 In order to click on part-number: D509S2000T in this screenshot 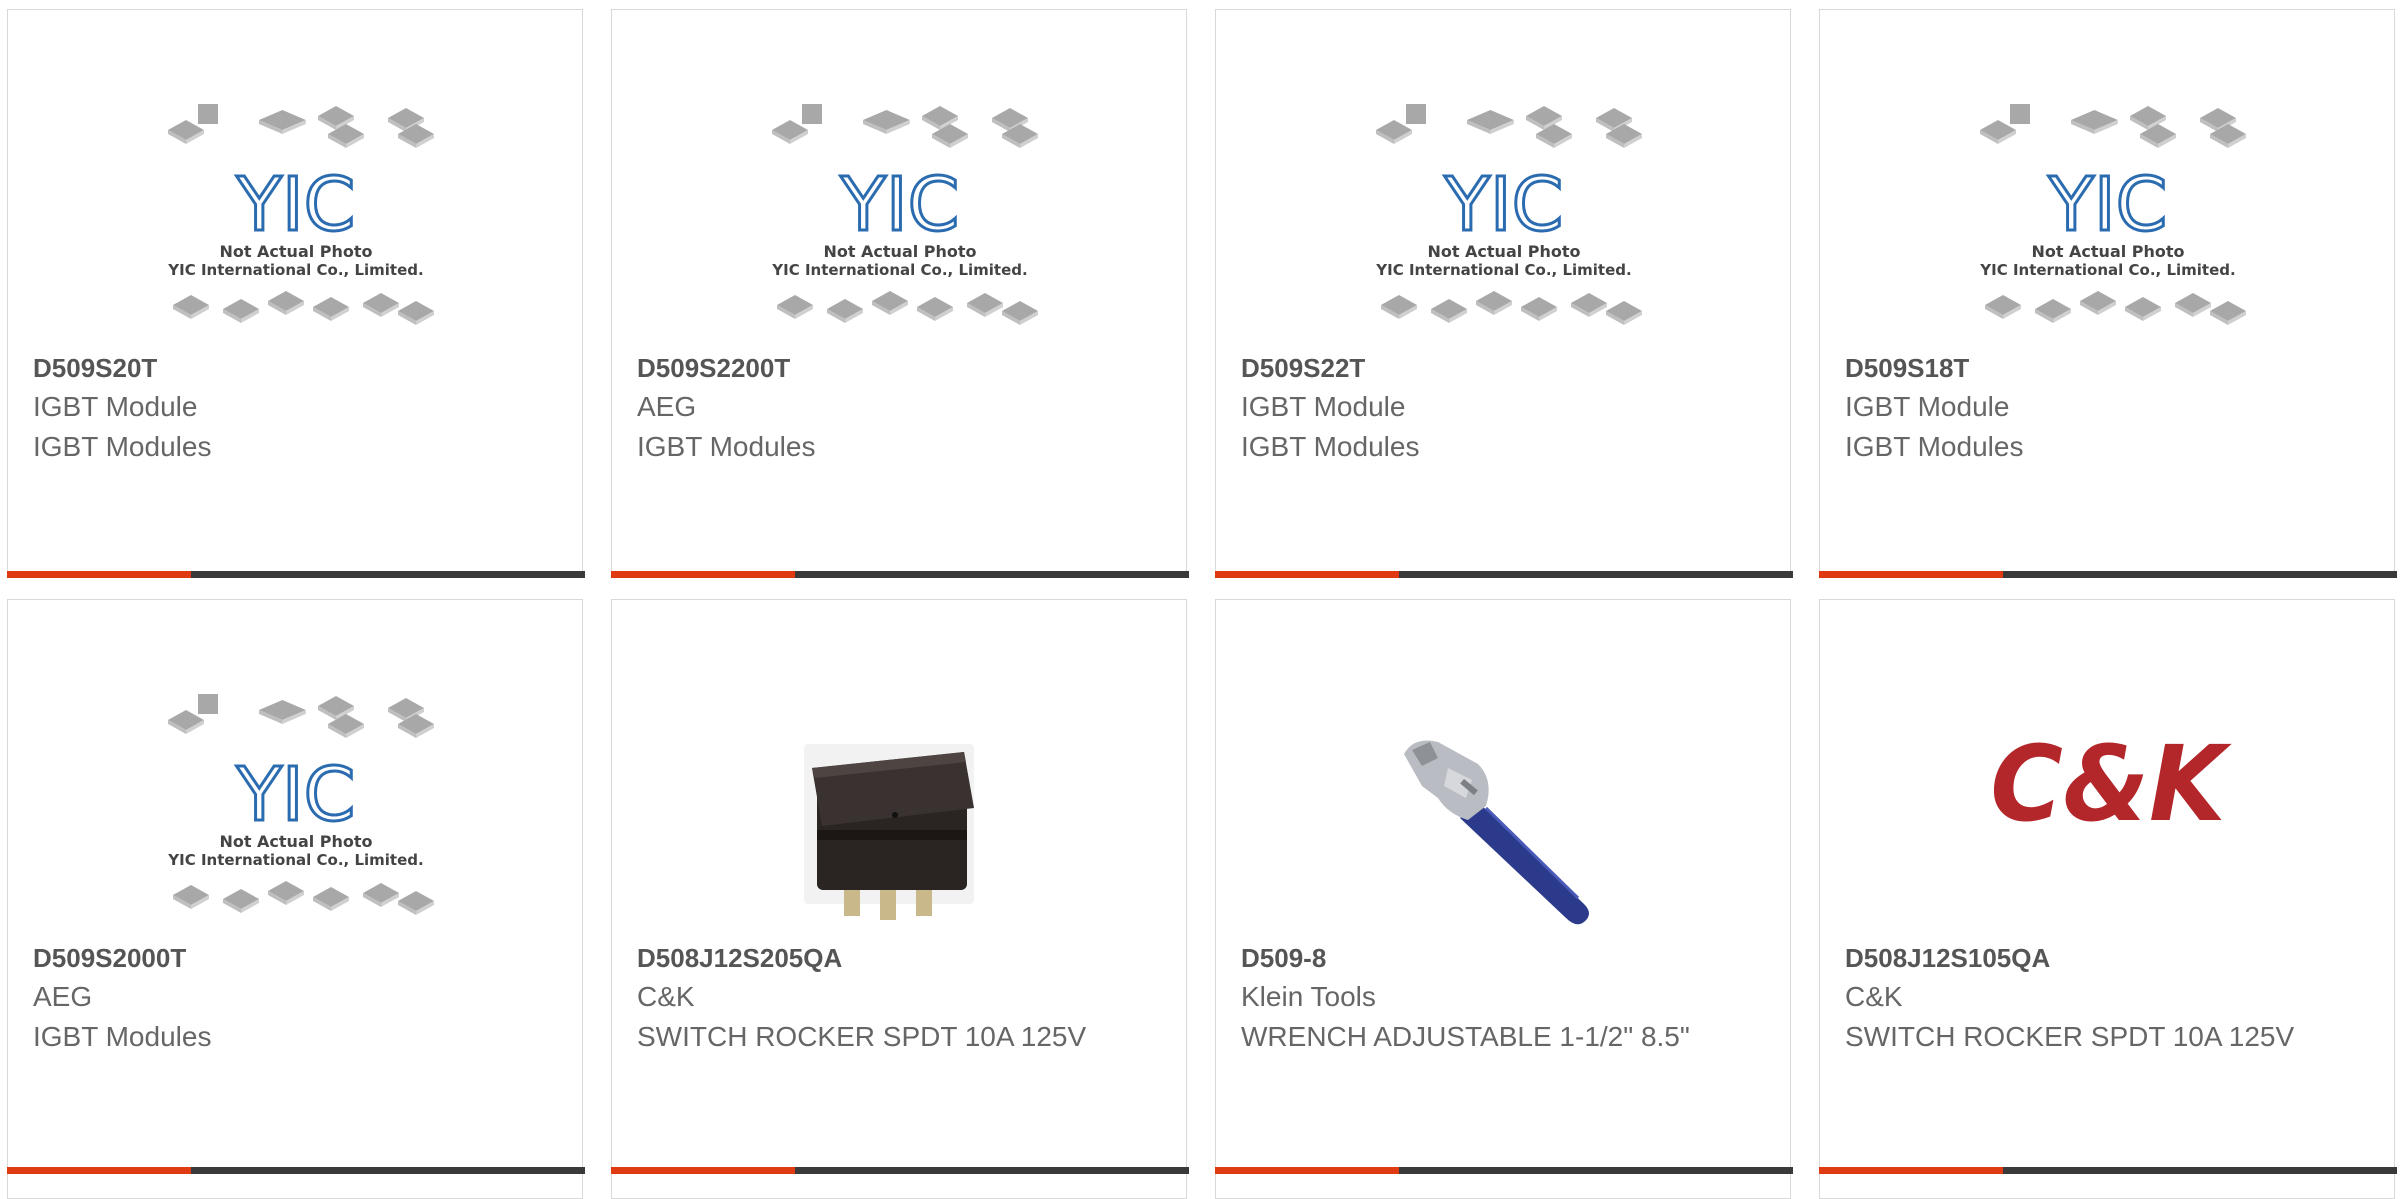, I will do `click(109, 958)`.